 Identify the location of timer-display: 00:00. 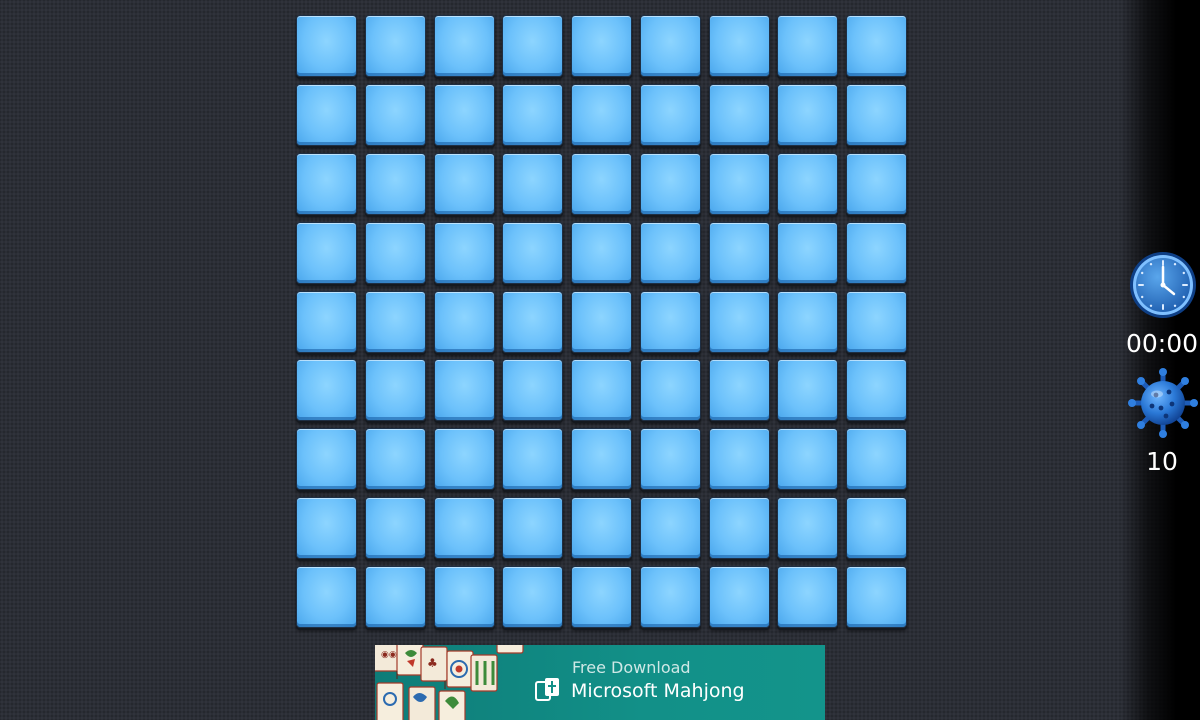
(1162, 343).